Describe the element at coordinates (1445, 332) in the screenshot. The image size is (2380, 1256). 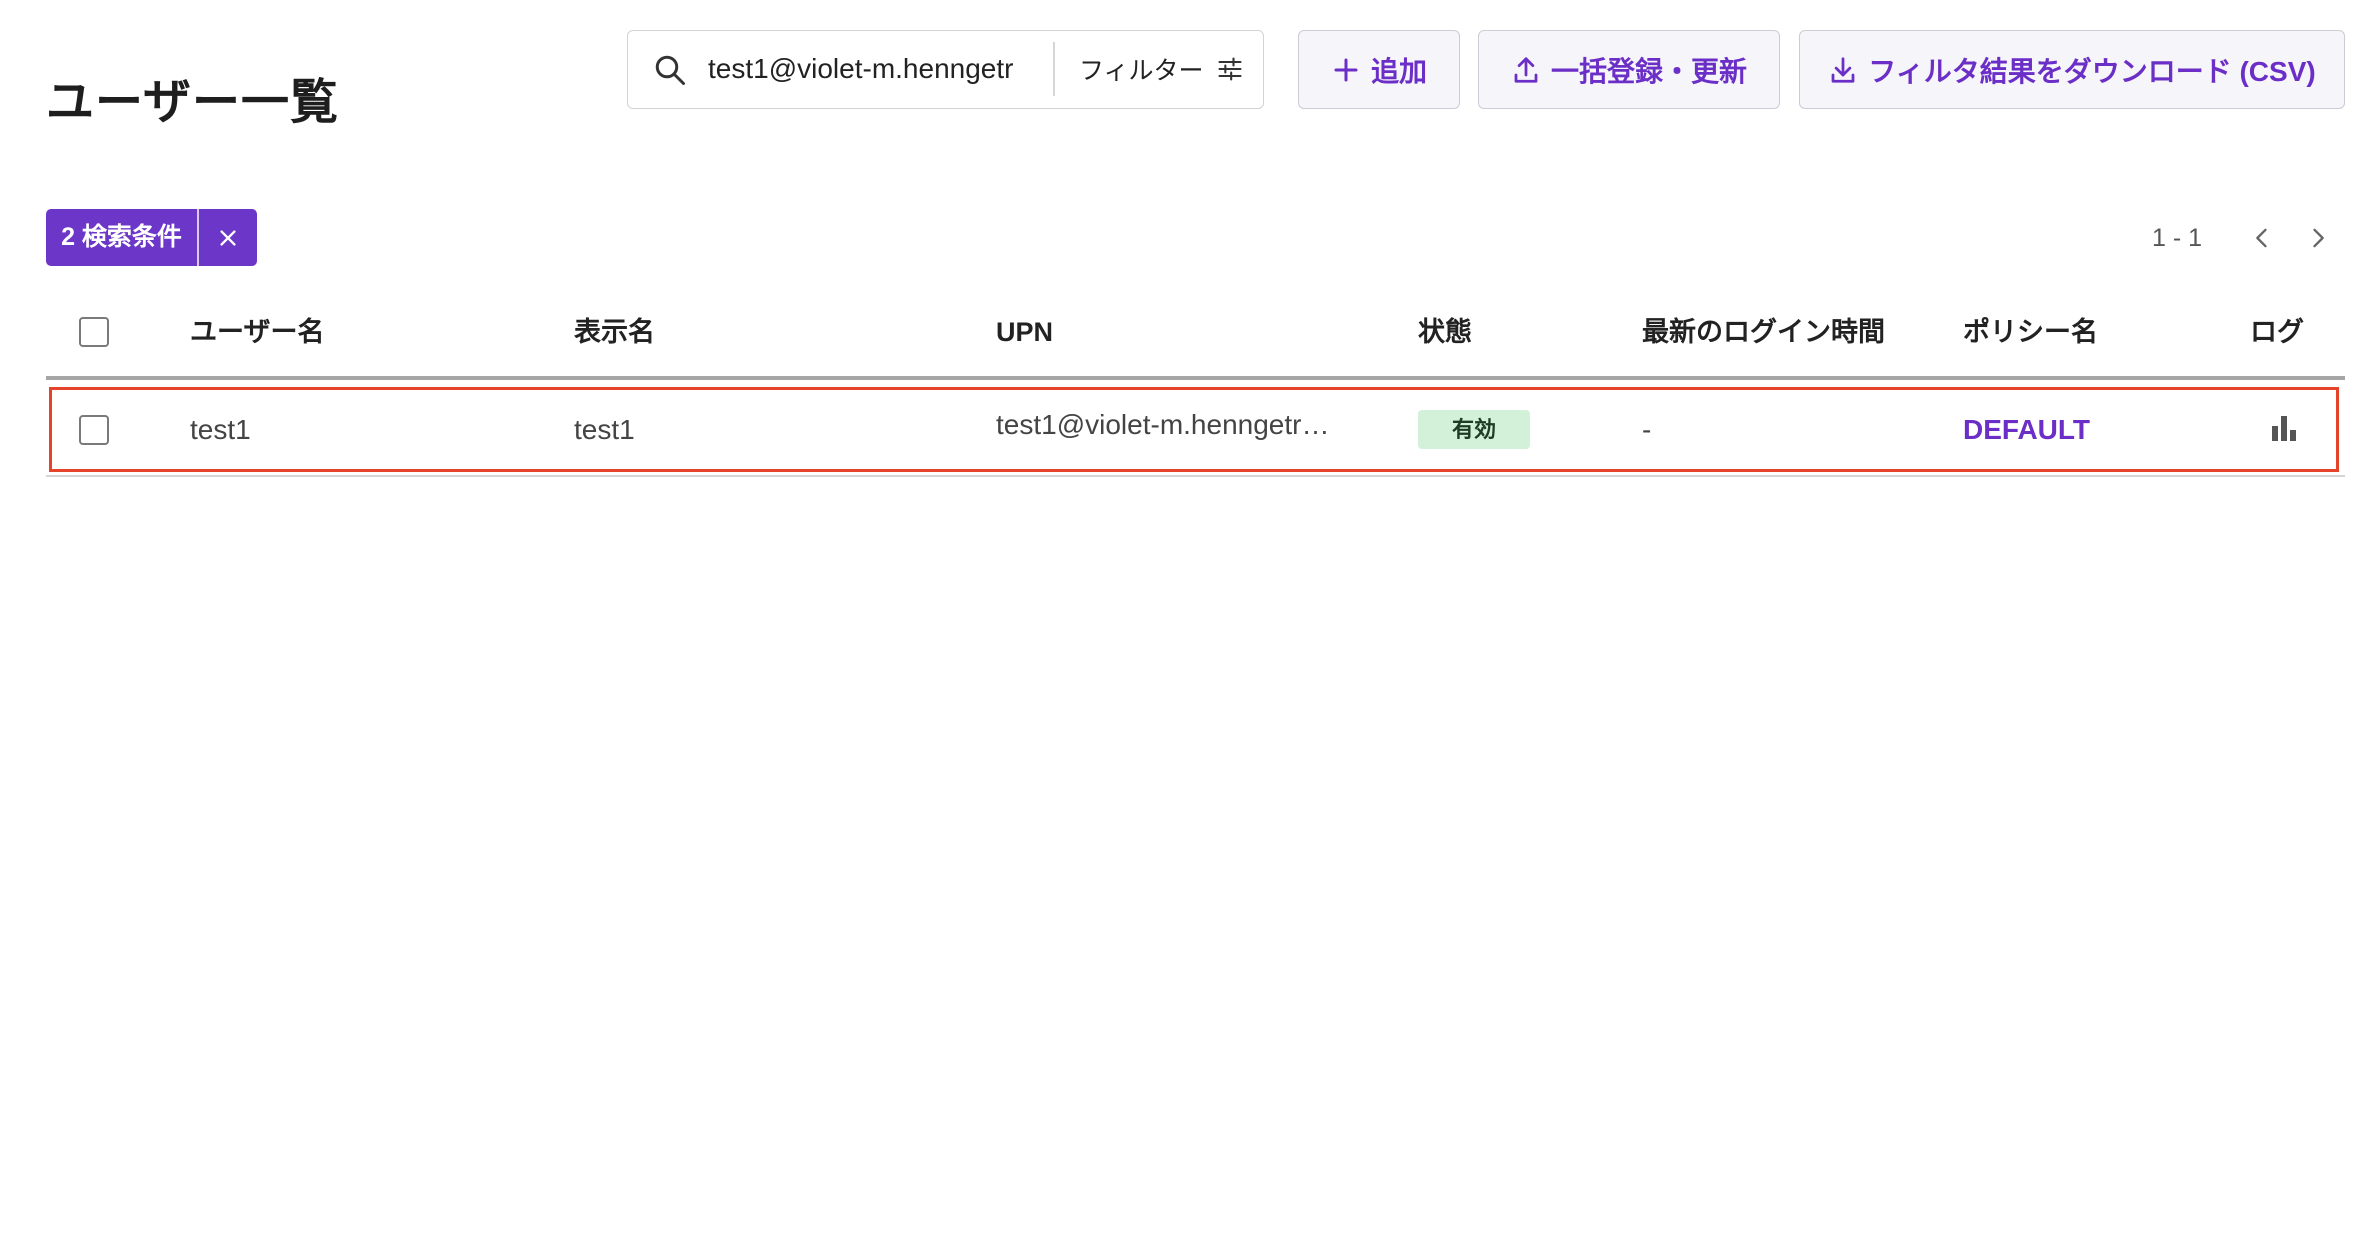
I see `column-header-status: 状態` at that location.